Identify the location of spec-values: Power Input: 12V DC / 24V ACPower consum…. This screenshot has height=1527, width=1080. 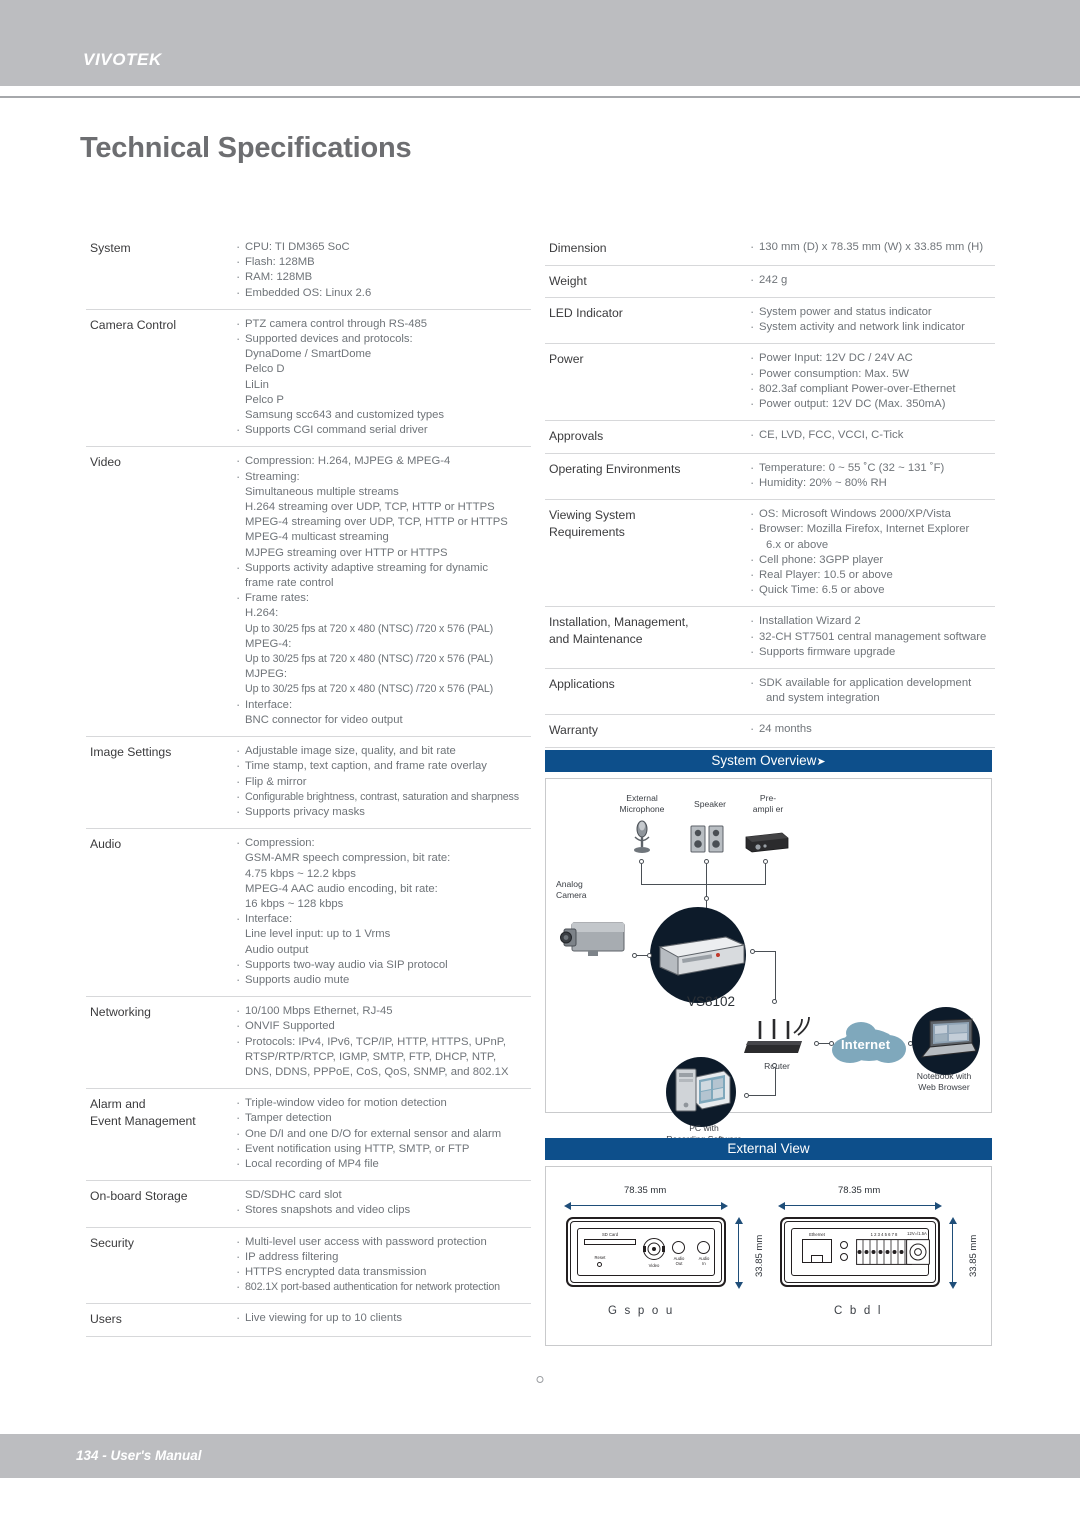
(872, 381).